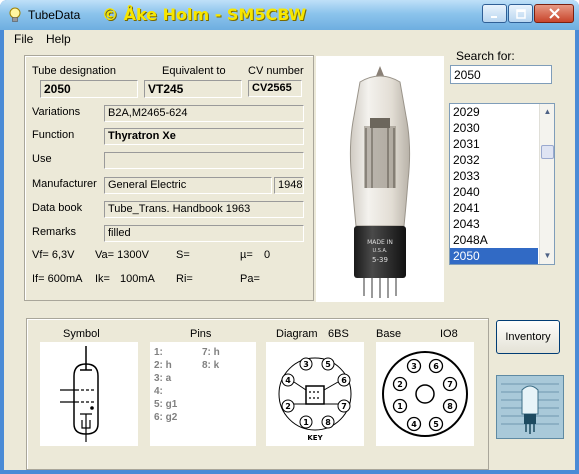 The height and width of the screenshot is (474, 579). What do you see at coordinates (54, 232) in the screenshot?
I see `remarks-label: Remarks` at bounding box center [54, 232].